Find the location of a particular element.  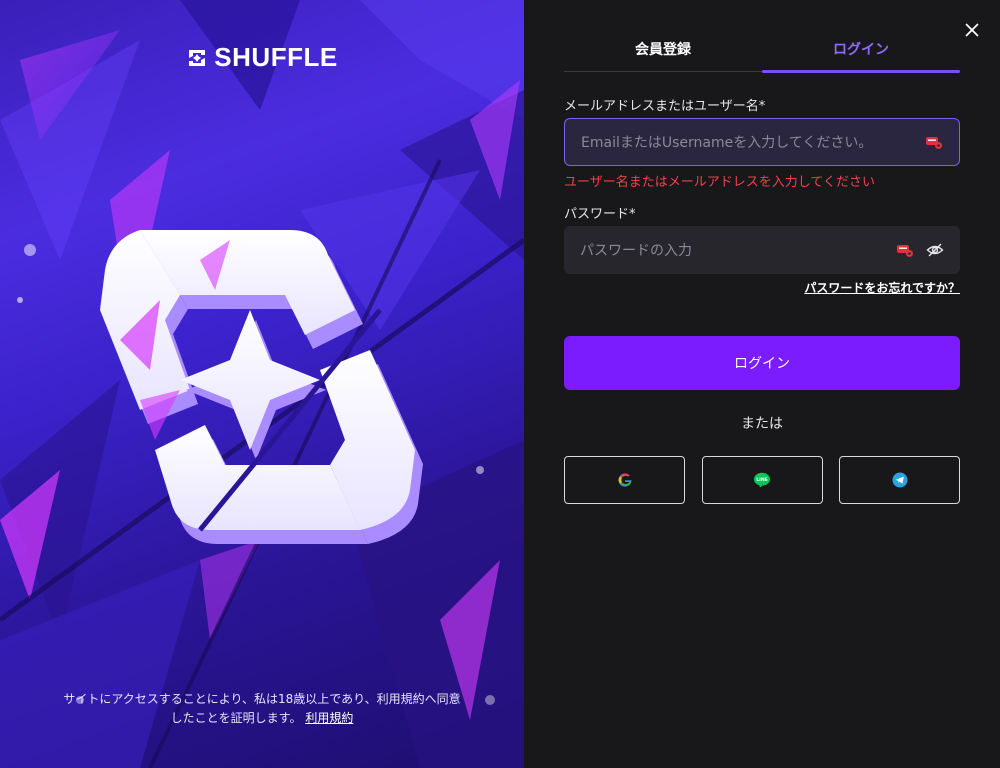

or-divider-text: または is located at coordinates (762, 424).